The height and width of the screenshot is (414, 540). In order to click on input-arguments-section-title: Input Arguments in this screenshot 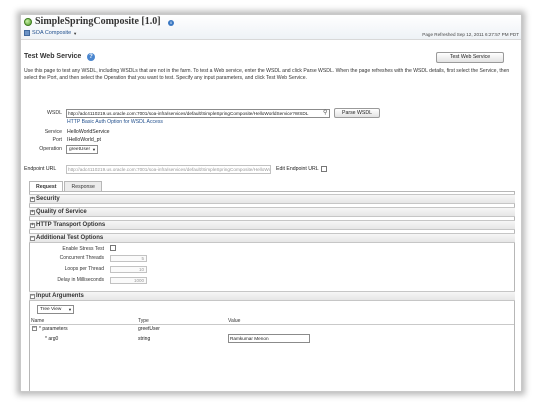, I will do `click(60, 296)`.